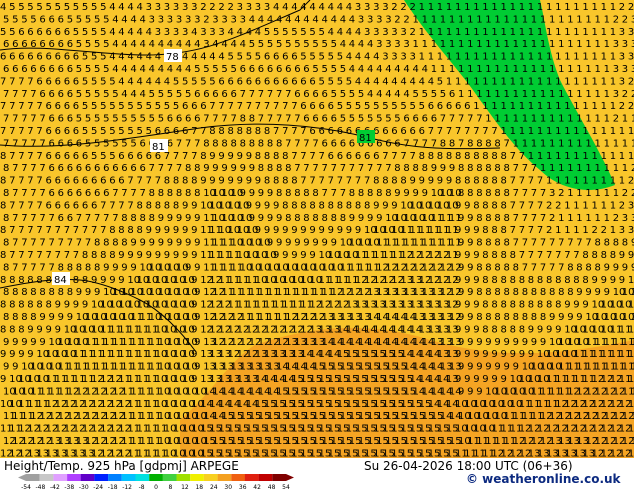  I want to click on valid-time: Su 26-04-2026 18:00 UTC (06+36), so click(468, 466).